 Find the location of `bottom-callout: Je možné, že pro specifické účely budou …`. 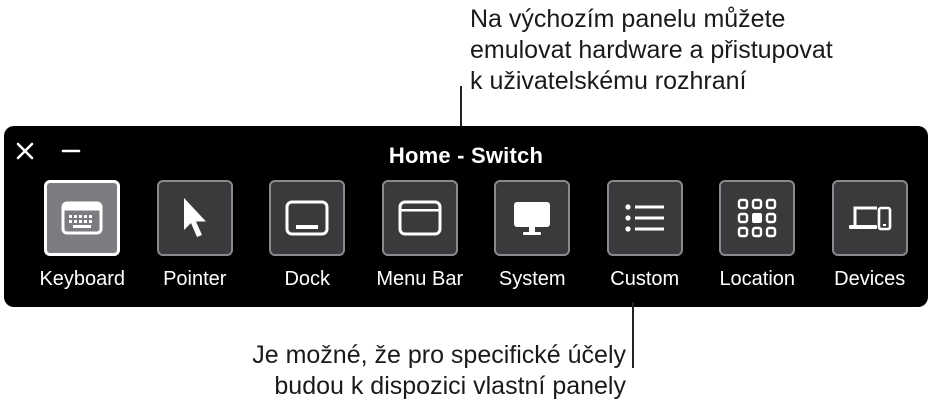

bottom-callout: Je možné, že pro specifické účely budou … is located at coordinates (439, 371).